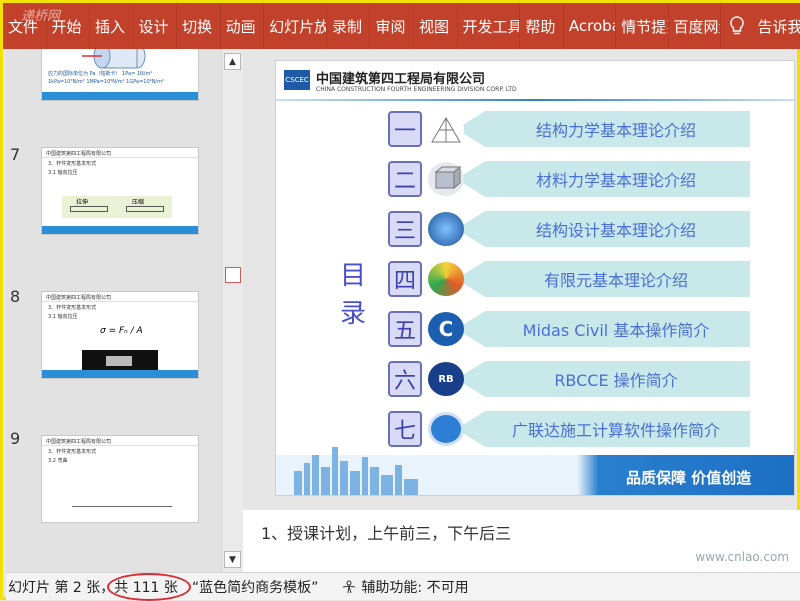 The image size is (800, 601). What do you see at coordinates (232, 61) in the screenshot?
I see `scroll-up-button: ▲` at bounding box center [232, 61].